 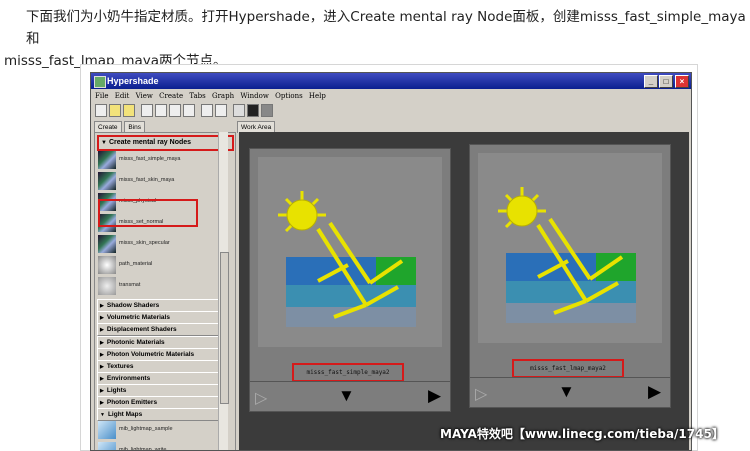 What do you see at coordinates (120, 366) in the screenshot?
I see `category-label: Textures` at bounding box center [120, 366].